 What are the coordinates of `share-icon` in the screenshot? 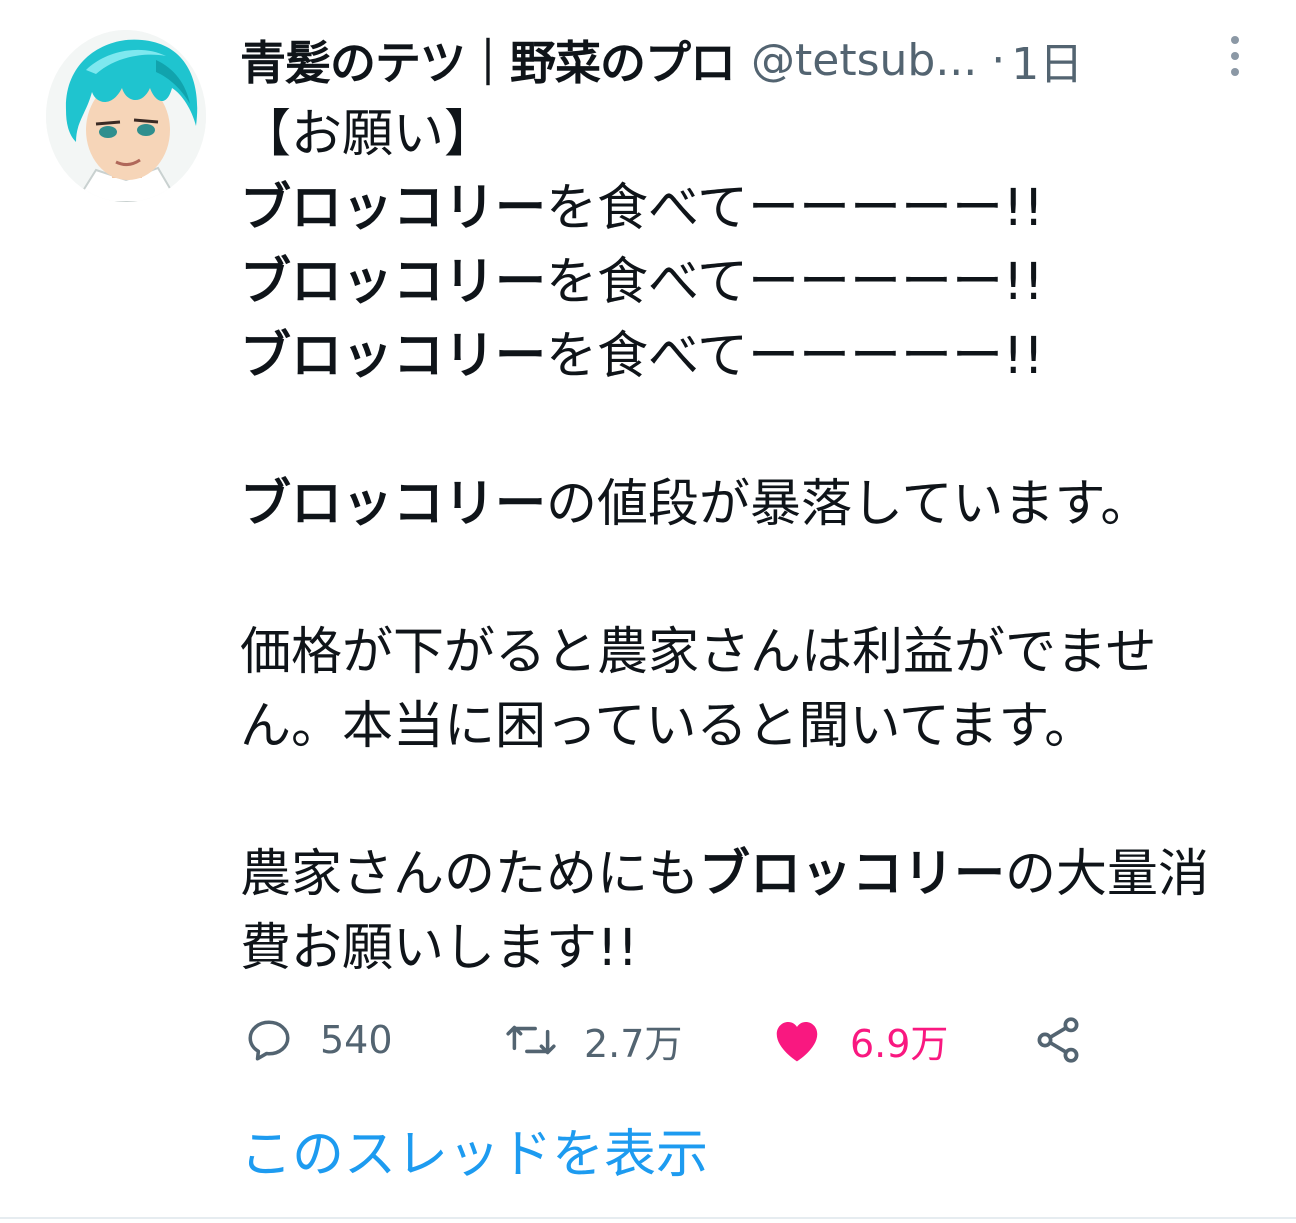 It's located at (1058, 1040).